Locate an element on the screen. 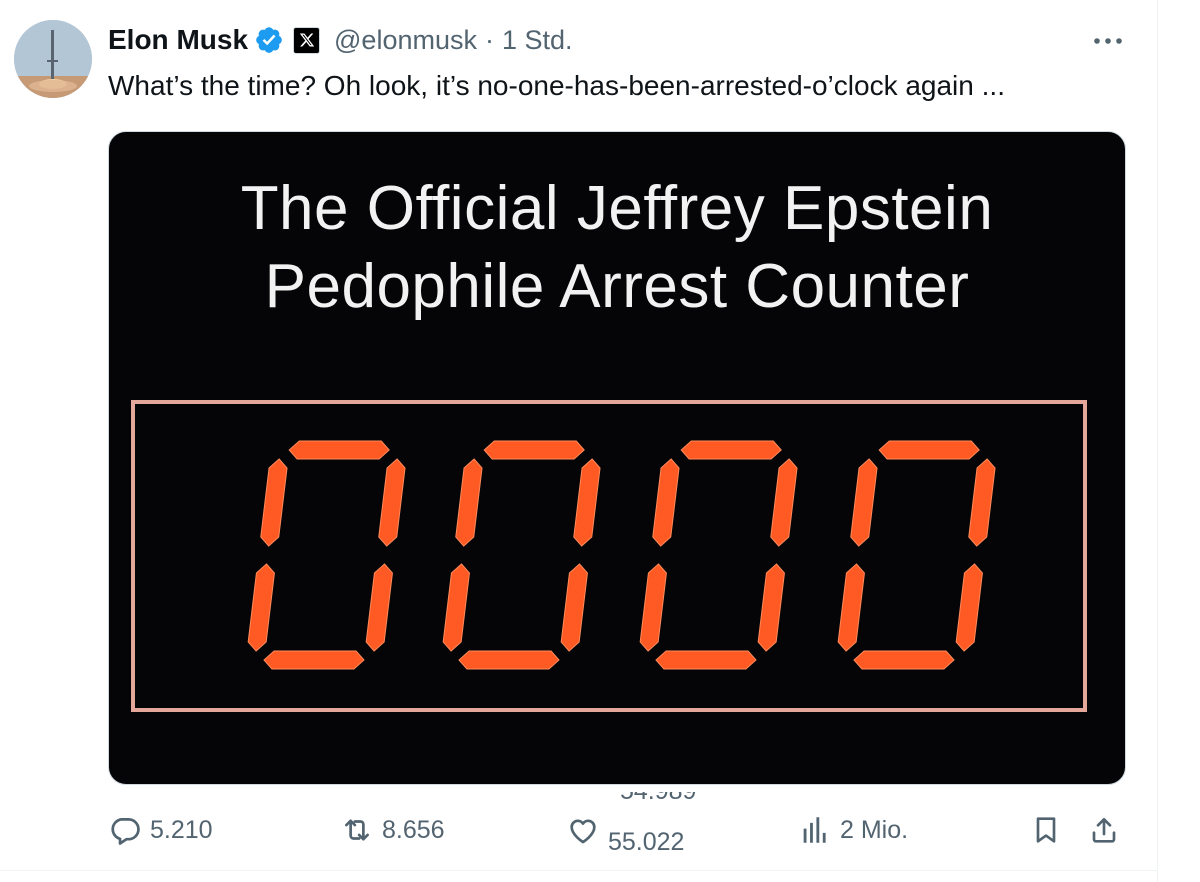 The width and height of the screenshot is (1200, 882). digit-4-segment-b is located at coordinates (982, 502).